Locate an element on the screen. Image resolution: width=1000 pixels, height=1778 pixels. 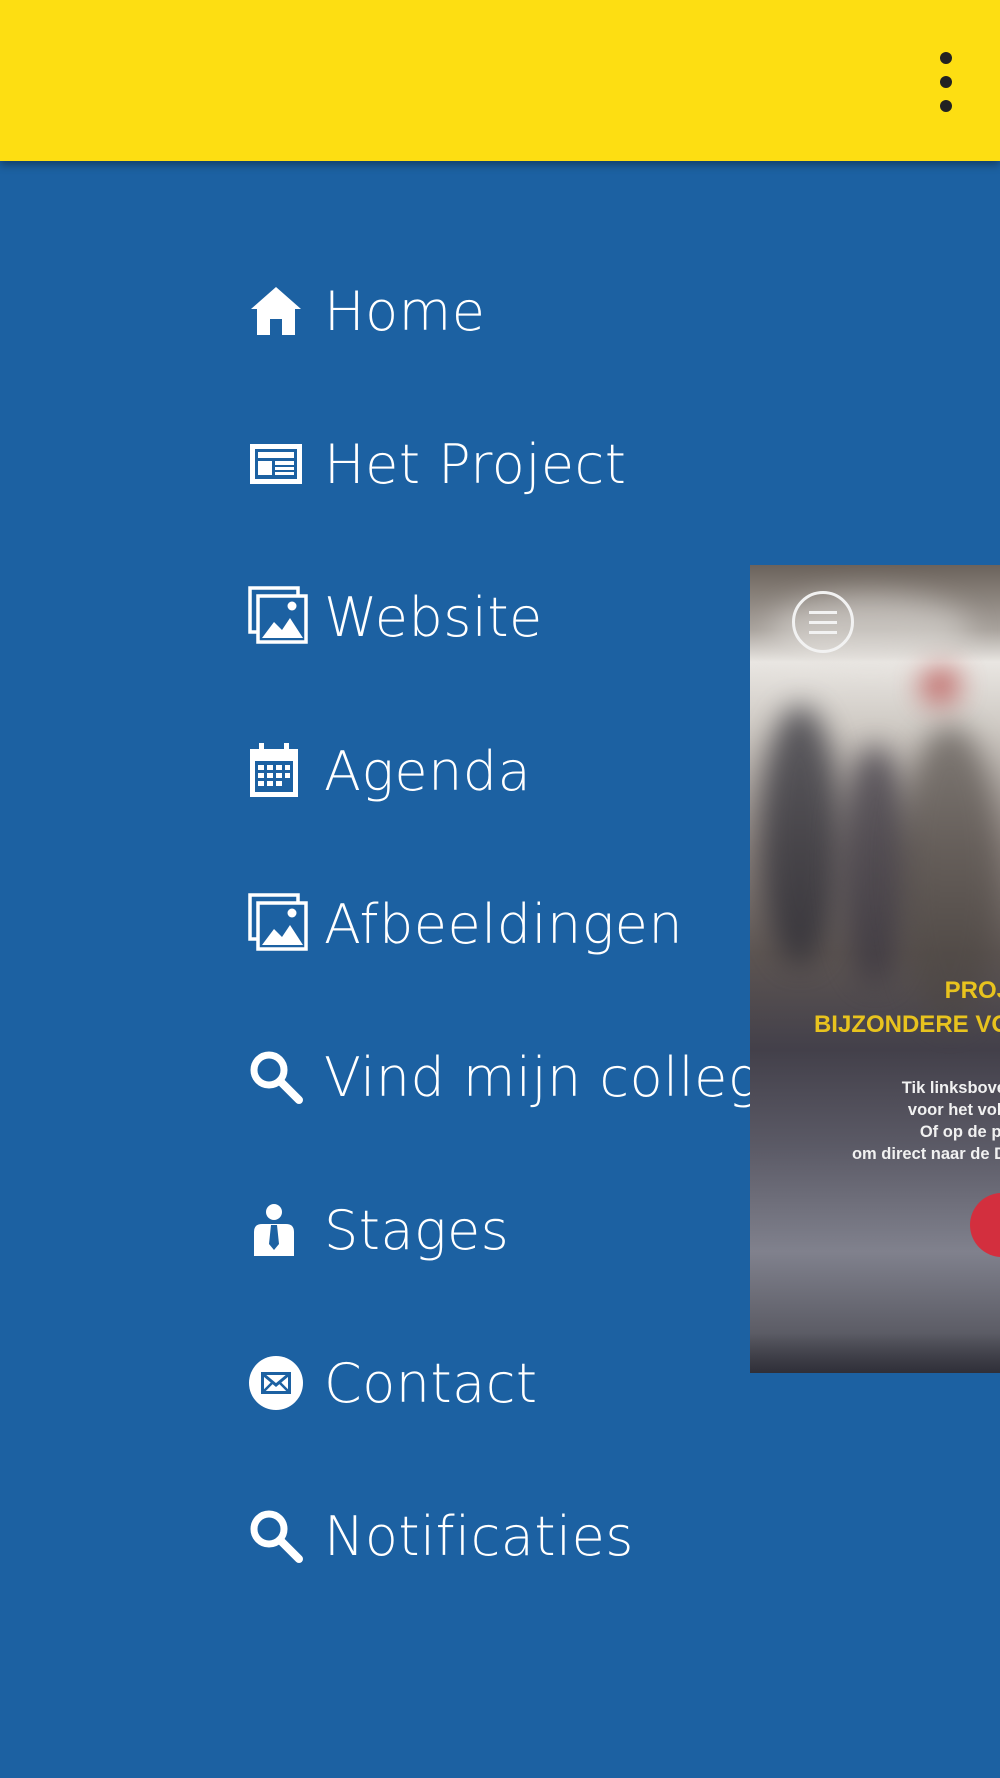
menu-item-het-project: Het Project is located at coordinates (498, 464).